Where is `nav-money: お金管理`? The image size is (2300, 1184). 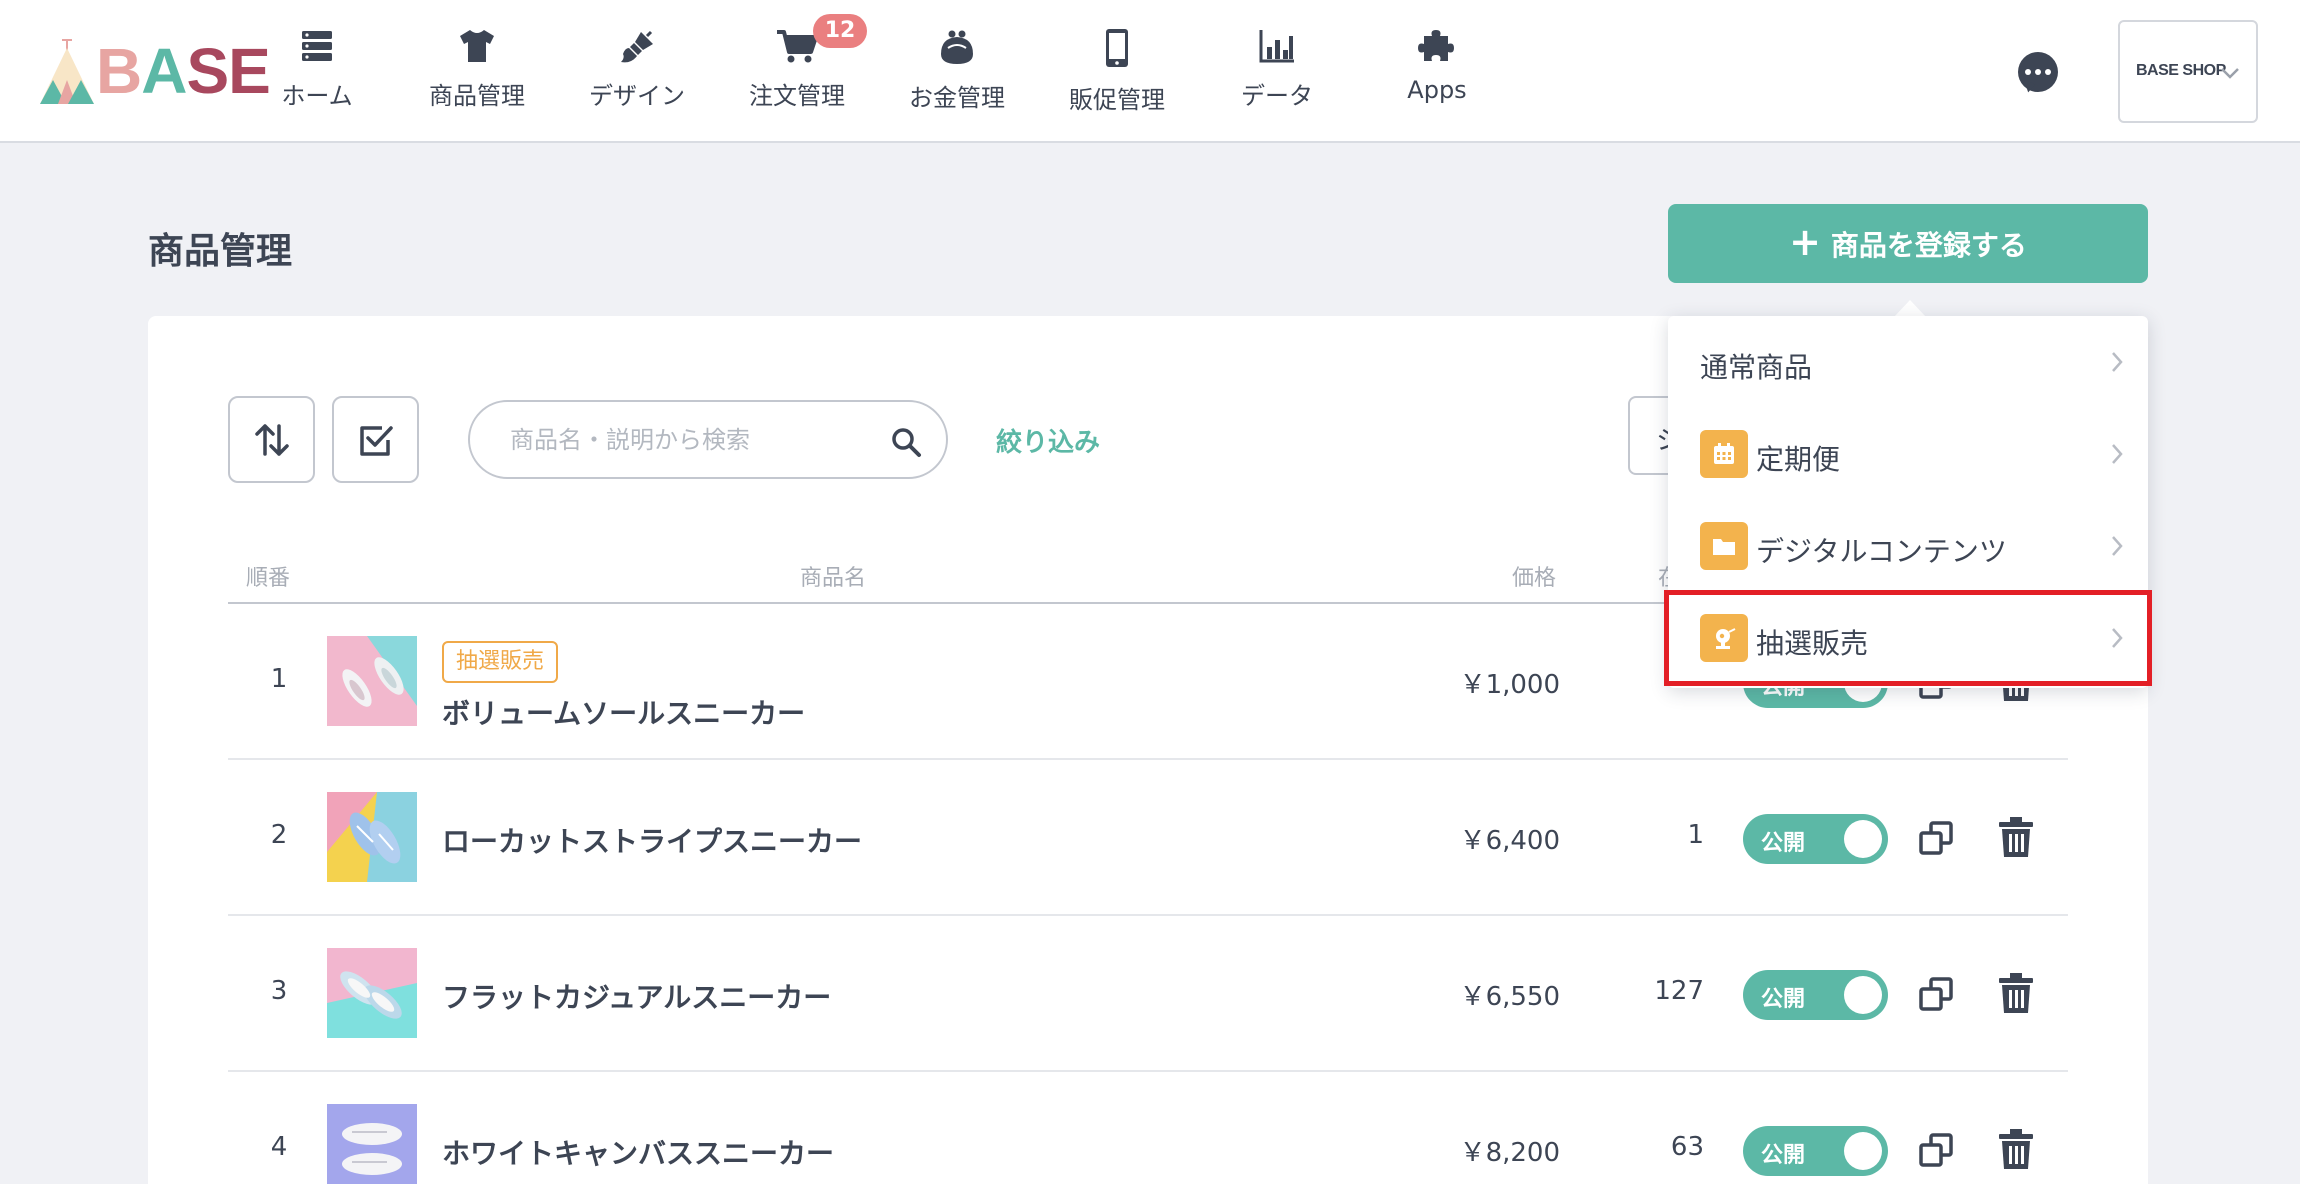 nav-money: お金管理 is located at coordinates (957, 73).